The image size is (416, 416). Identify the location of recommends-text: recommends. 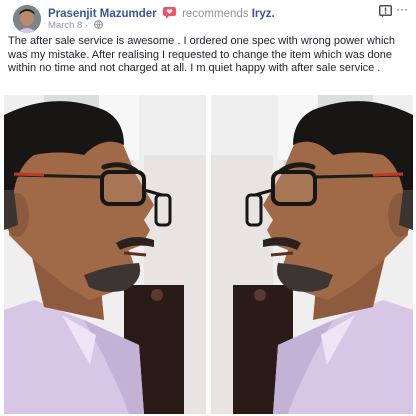
(215, 14).